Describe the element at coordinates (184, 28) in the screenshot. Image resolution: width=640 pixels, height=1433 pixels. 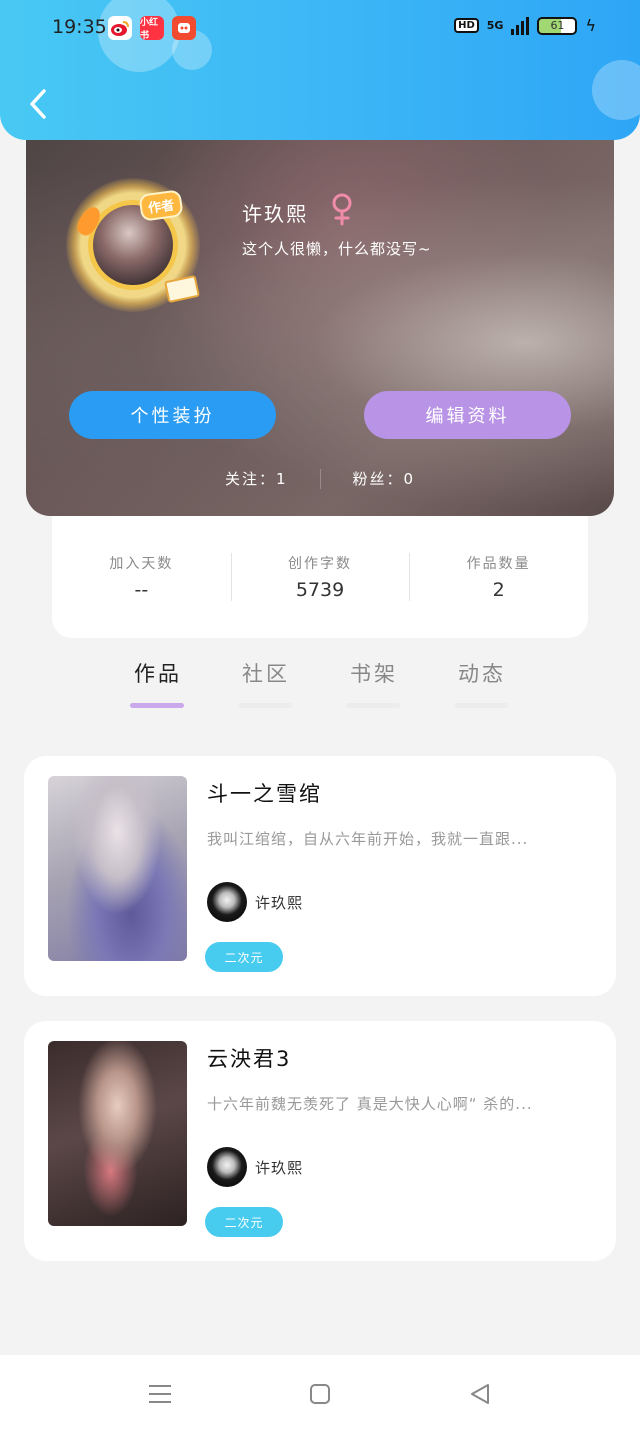
I see `pinduoduo-icon` at that location.